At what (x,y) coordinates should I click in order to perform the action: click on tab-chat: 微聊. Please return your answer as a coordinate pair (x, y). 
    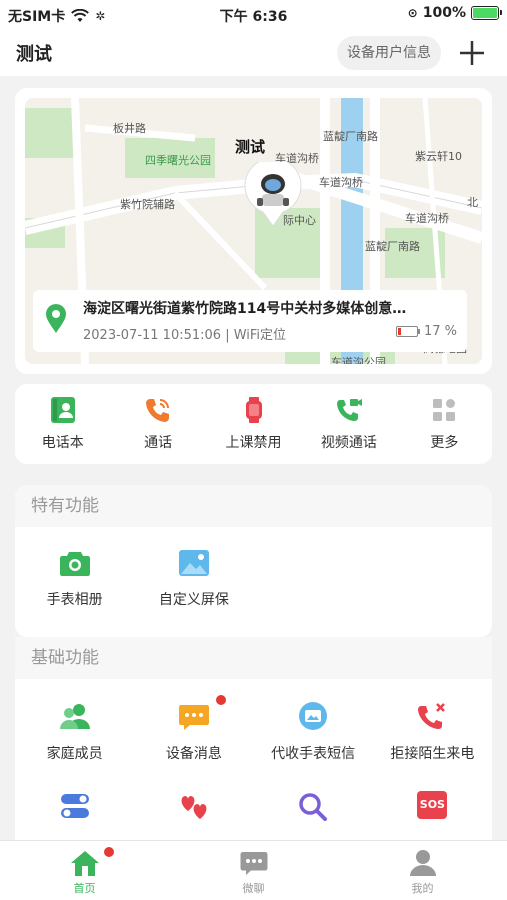
    Looking at the image, I should click on (253, 870).